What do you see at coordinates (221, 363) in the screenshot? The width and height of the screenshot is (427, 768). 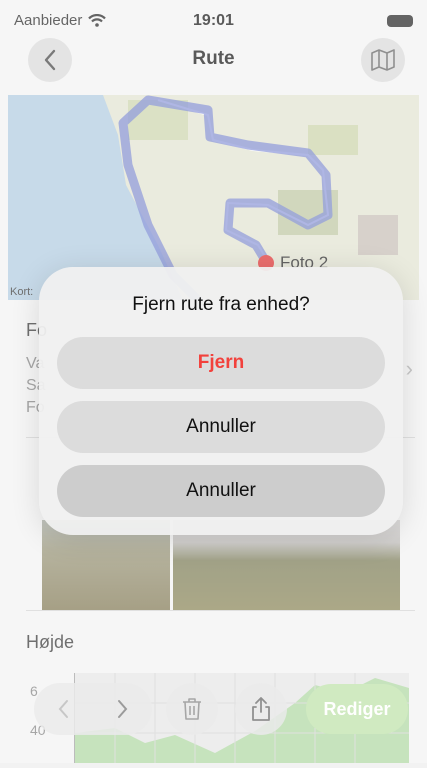 I see `remove-button: Fjern` at bounding box center [221, 363].